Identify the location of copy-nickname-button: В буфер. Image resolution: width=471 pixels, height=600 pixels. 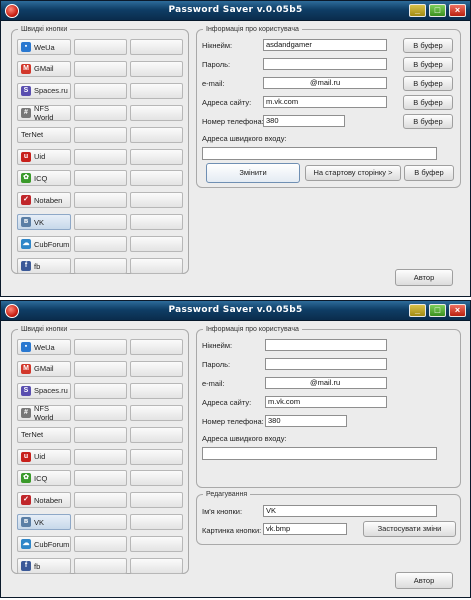
(428, 45).